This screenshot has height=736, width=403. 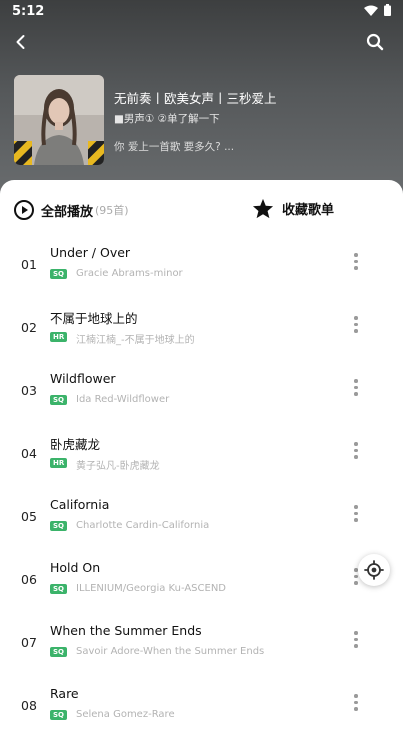 What do you see at coordinates (118, 466) in the screenshot?
I see `song-artist-album: 黄子弘凡-卧虎藏龙` at bounding box center [118, 466].